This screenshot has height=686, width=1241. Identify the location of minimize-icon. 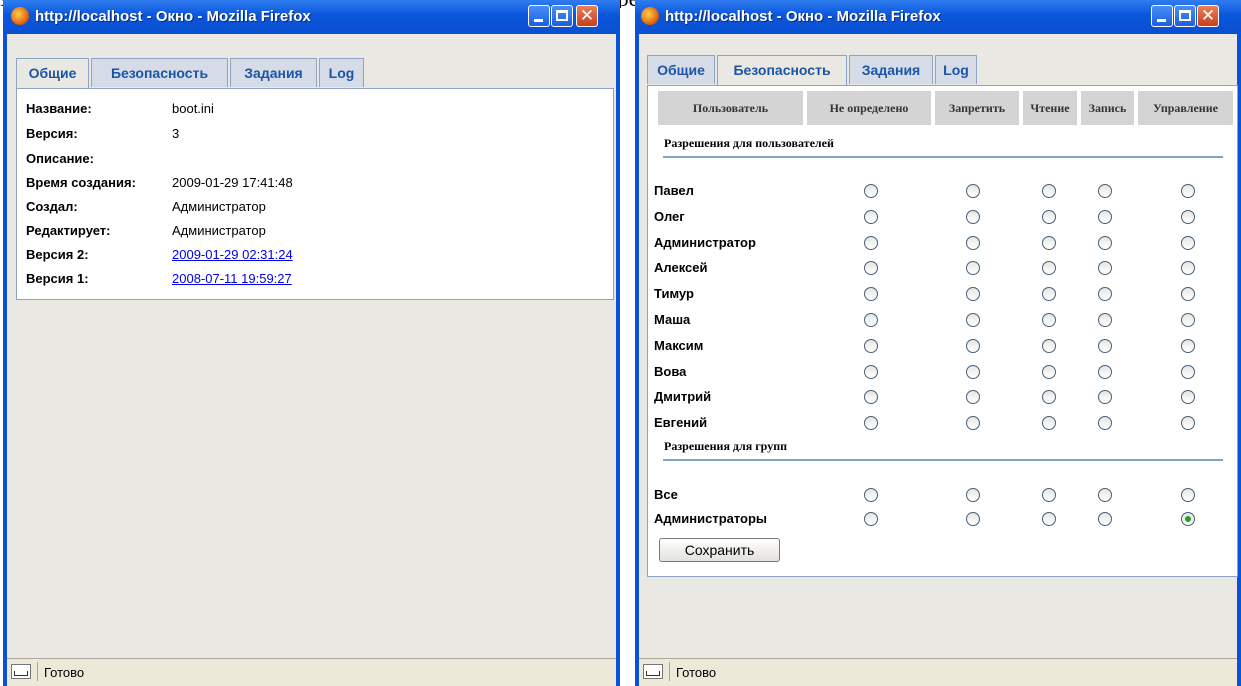
(538, 20).